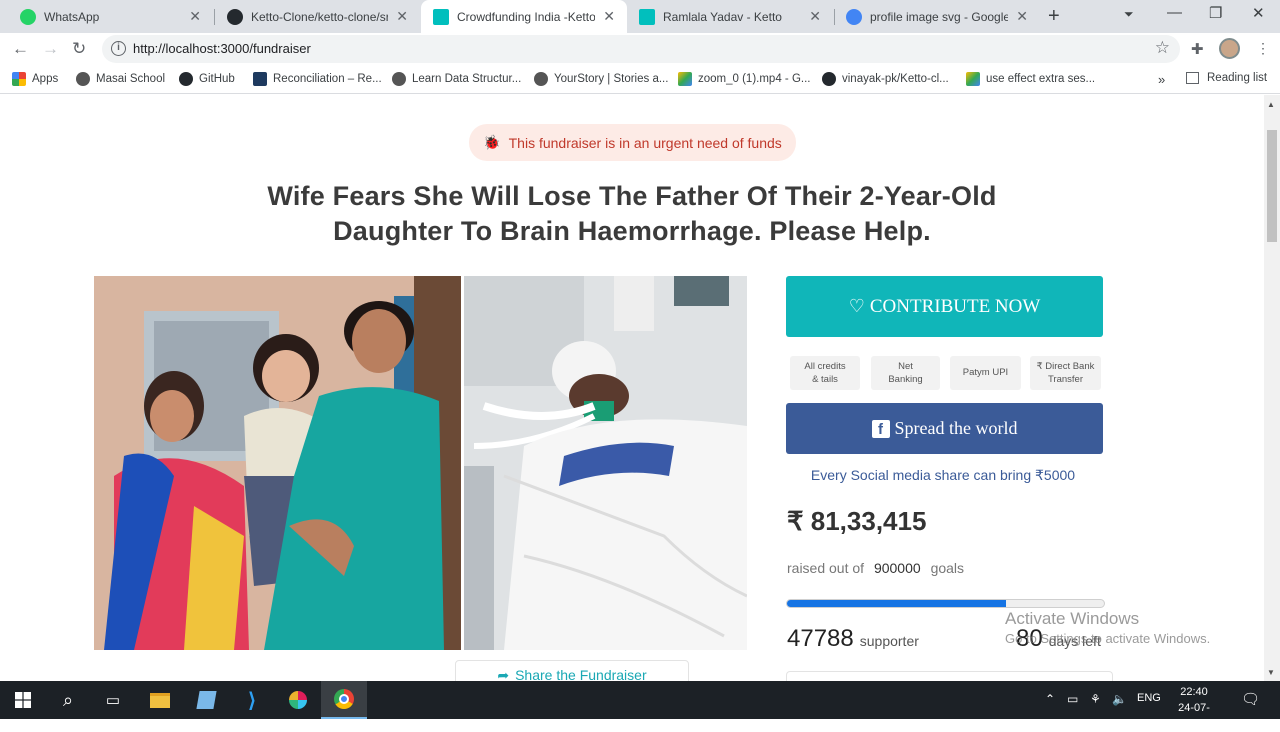 This screenshot has width=1280, height=732. What do you see at coordinates (1250, 699) in the screenshot?
I see `notifications-icon: 🗨` at bounding box center [1250, 699].